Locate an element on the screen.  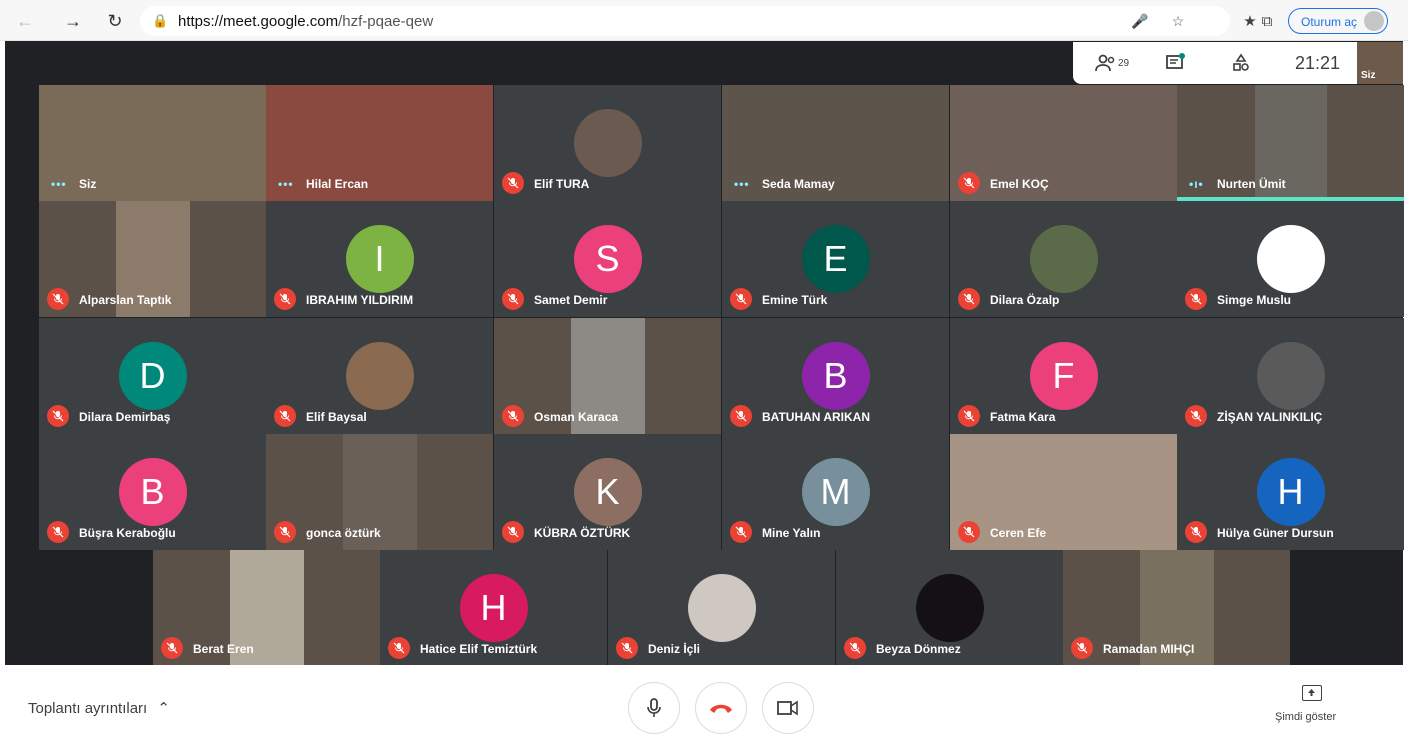
avatar-letter: F is located at coordinates (1063, 375).